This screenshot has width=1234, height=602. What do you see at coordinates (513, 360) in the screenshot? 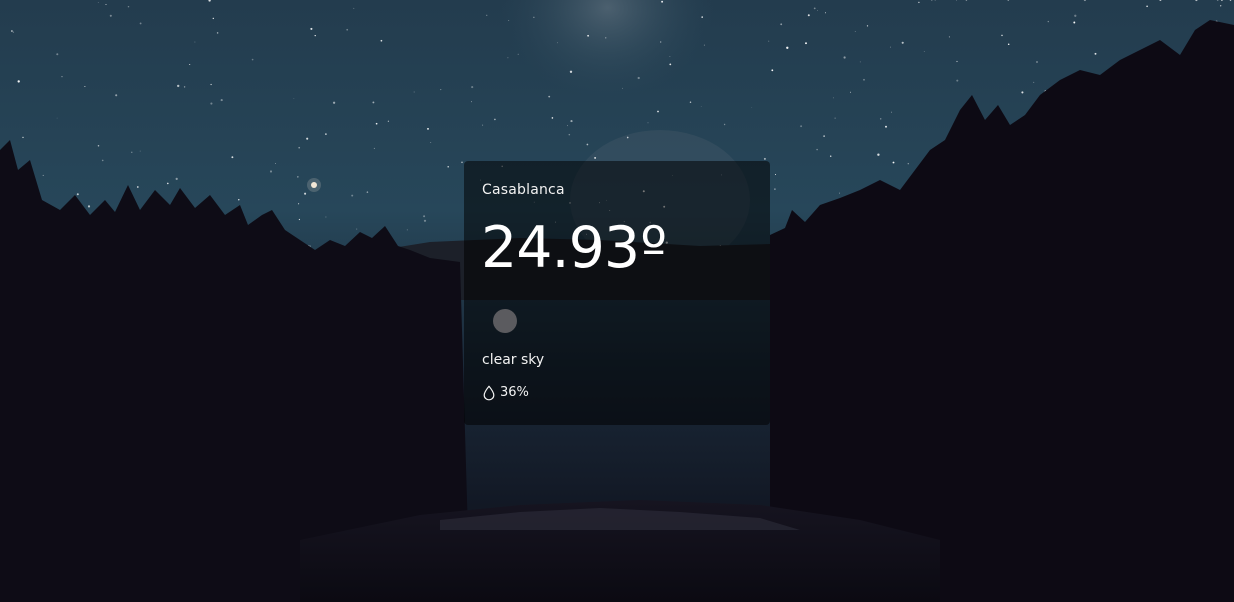
I see `weather-description: clear sky` at bounding box center [513, 360].